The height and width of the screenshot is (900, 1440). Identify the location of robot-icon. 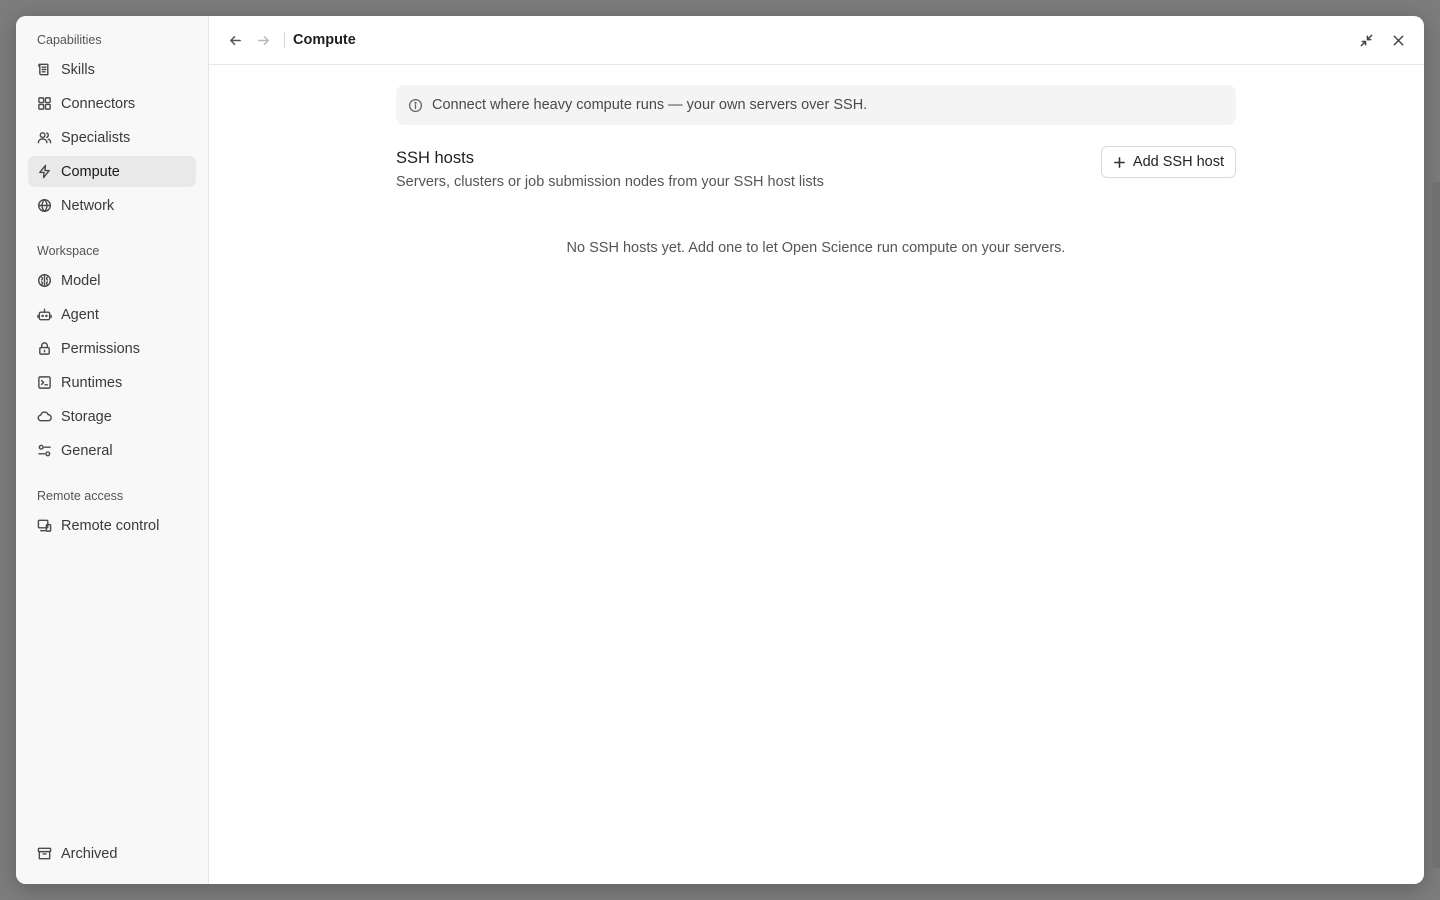
(44, 314).